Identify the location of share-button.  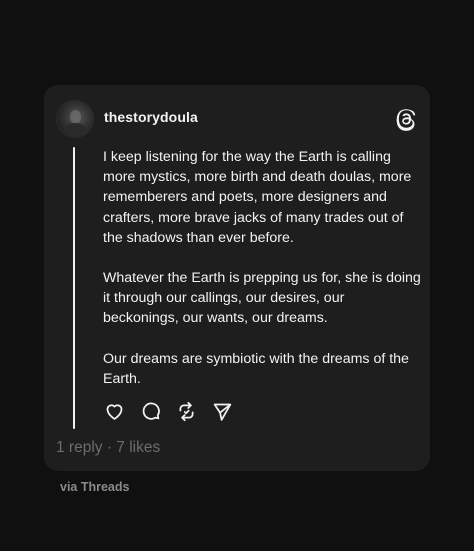
(222, 411).